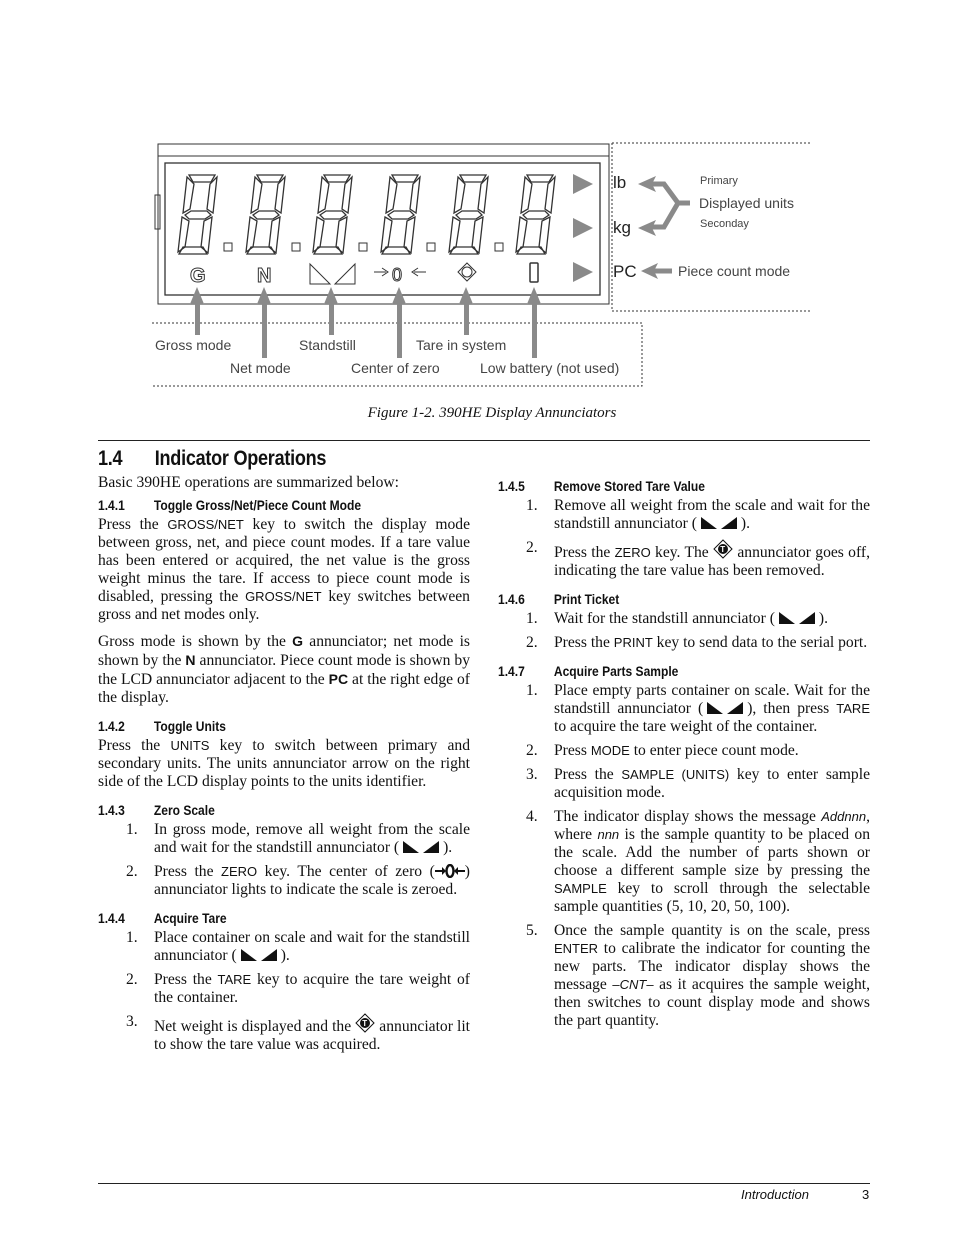  Describe the element at coordinates (461, 345) in the screenshot. I see `tare-label: Tare in system` at that location.